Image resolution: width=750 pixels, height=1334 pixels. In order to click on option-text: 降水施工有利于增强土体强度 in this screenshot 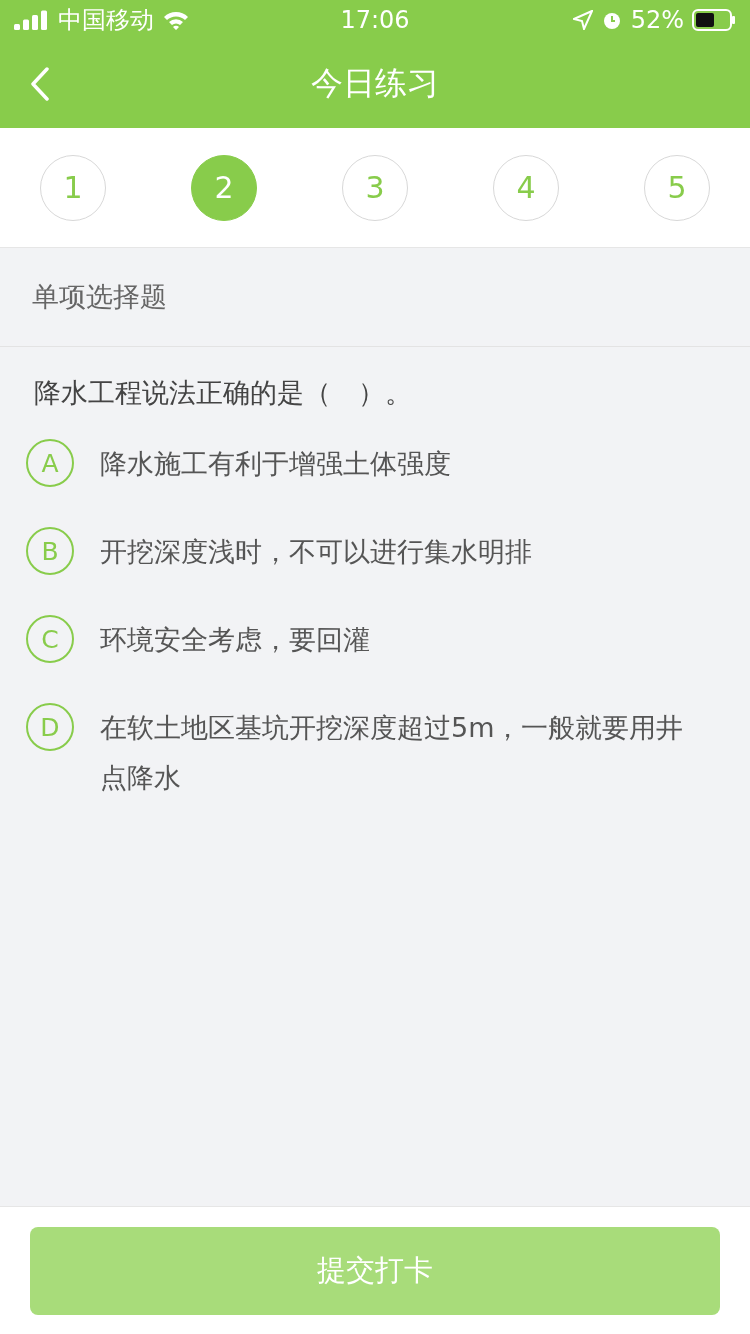, I will do `click(275, 464)`.